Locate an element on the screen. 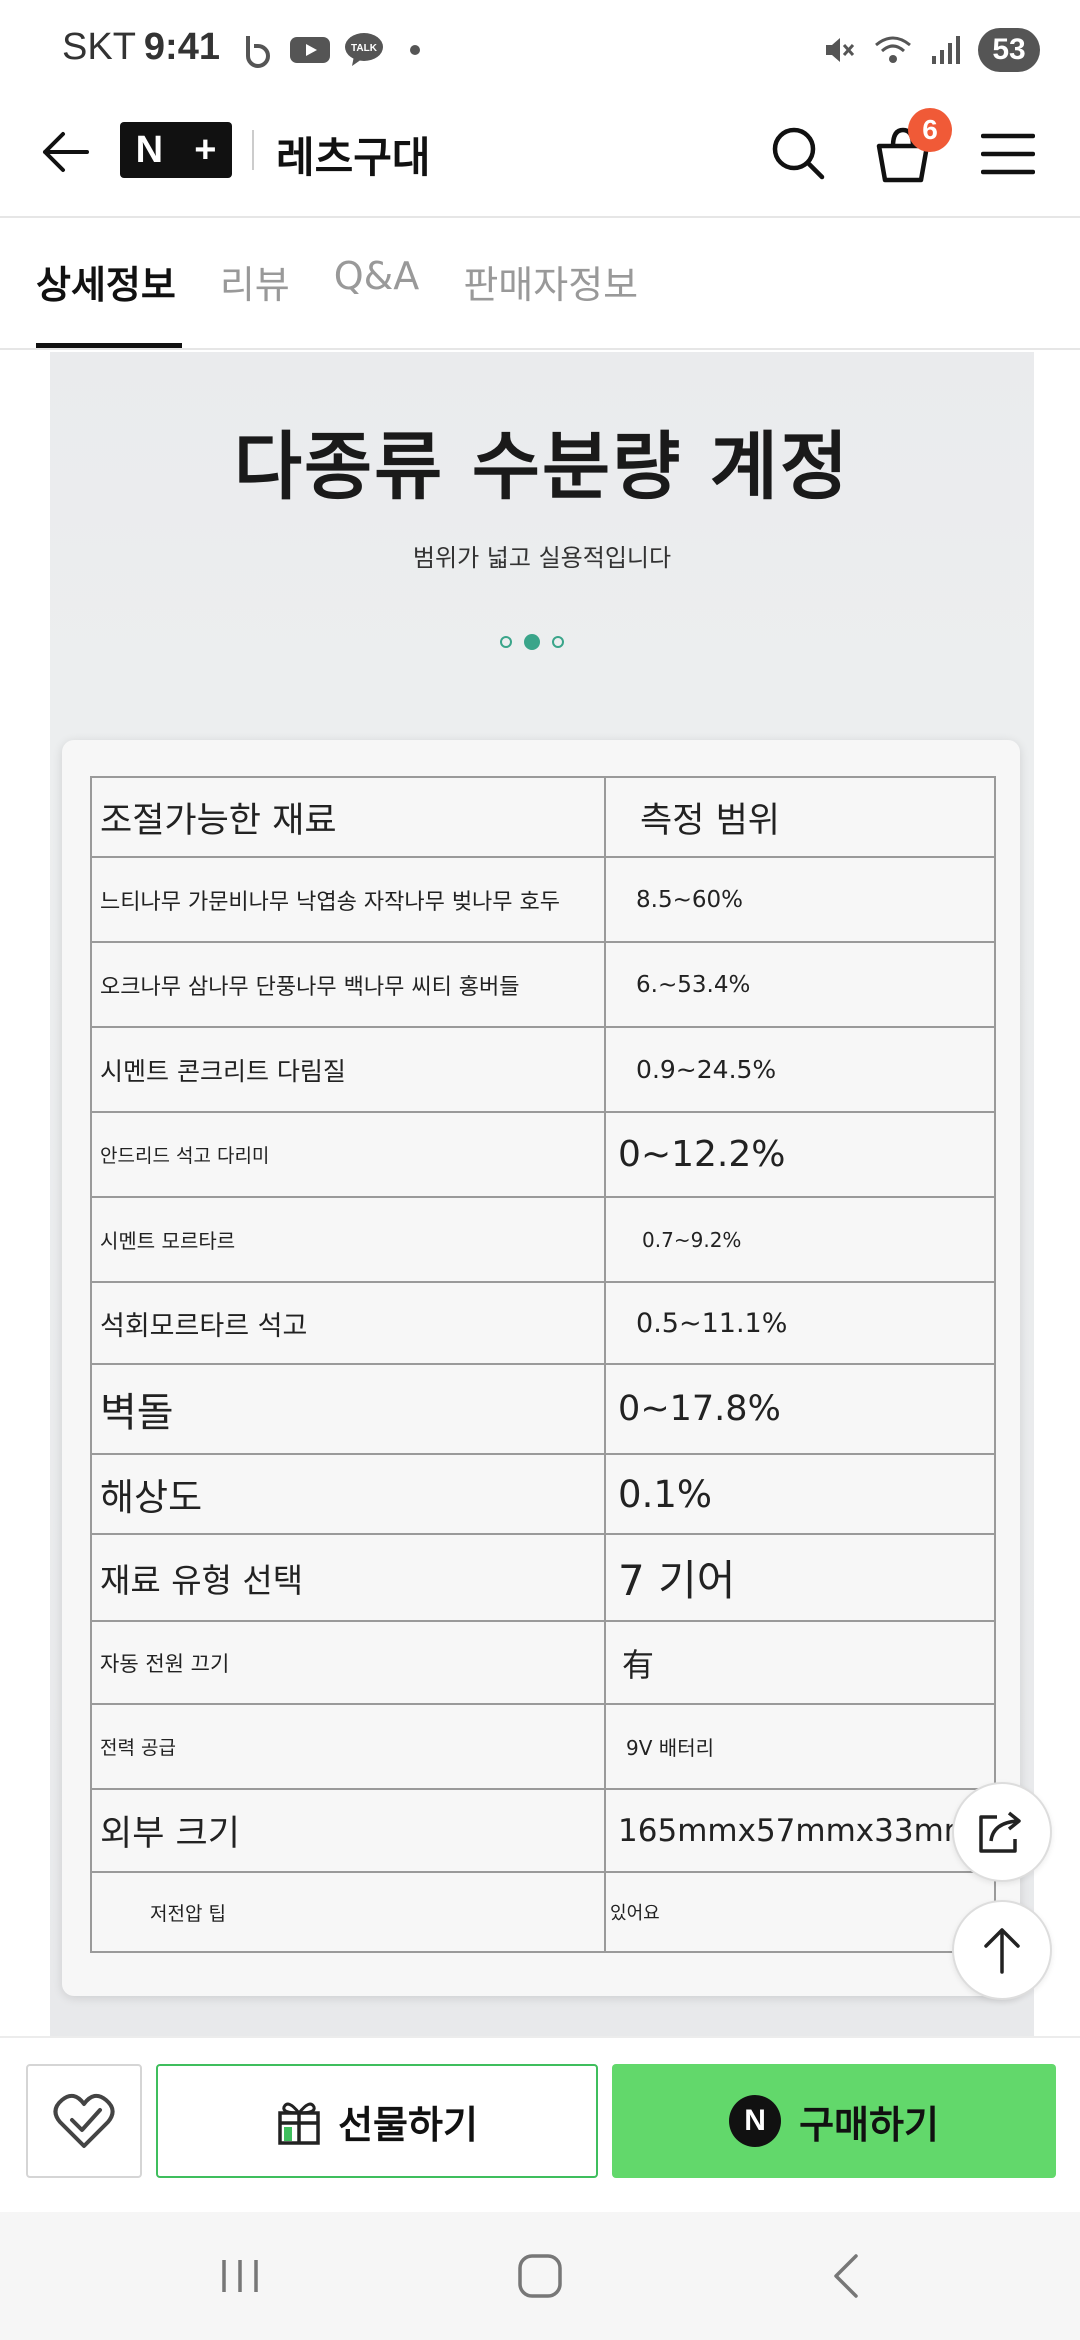 The width and height of the screenshot is (1080, 2340). kakaotalk-icon: TALK is located at coordinates (364, 50).